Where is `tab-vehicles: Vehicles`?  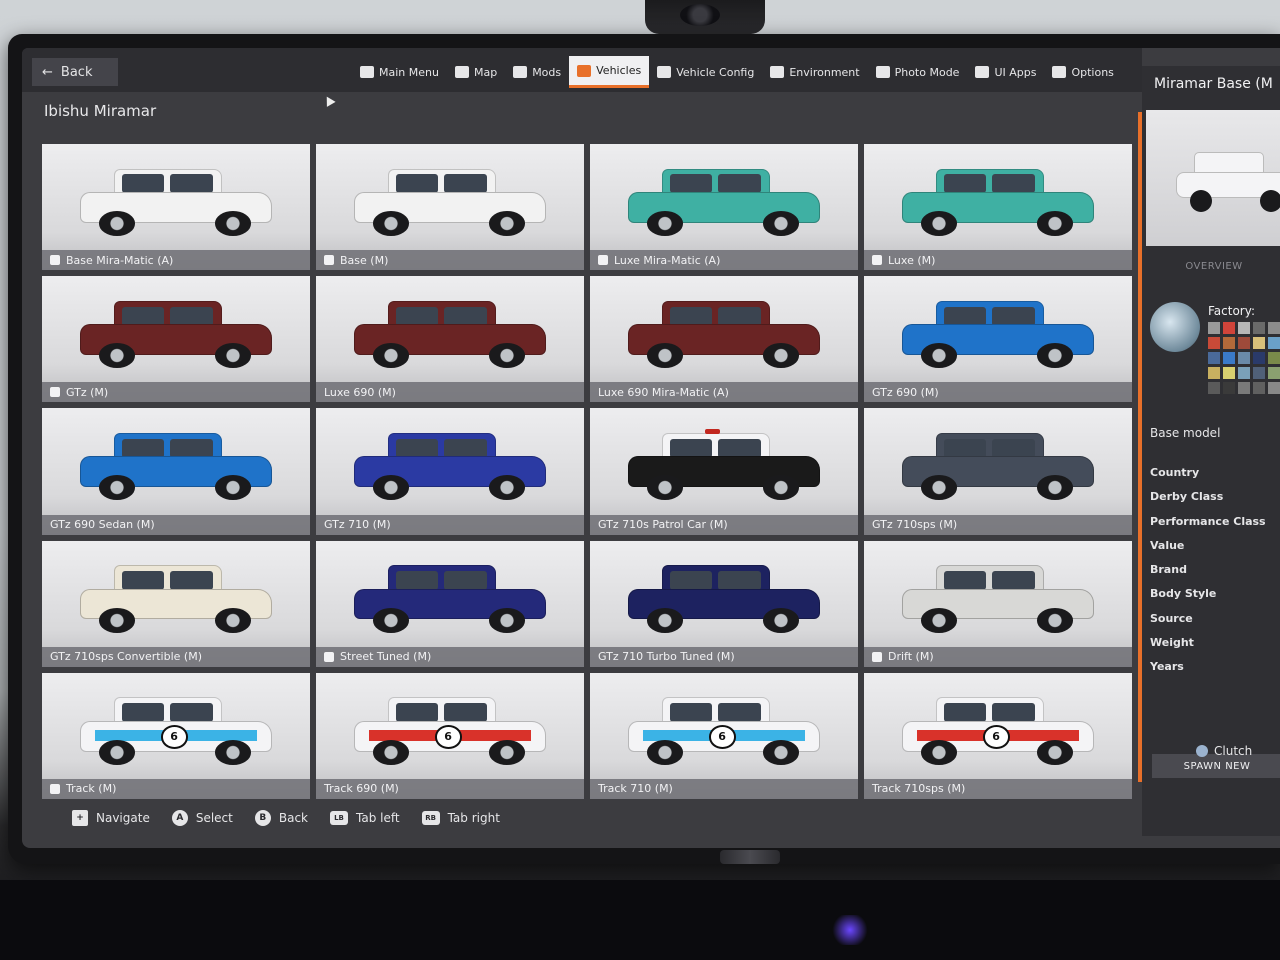
tab-vehicles: Vehicles is located at coordinates (609, 72).